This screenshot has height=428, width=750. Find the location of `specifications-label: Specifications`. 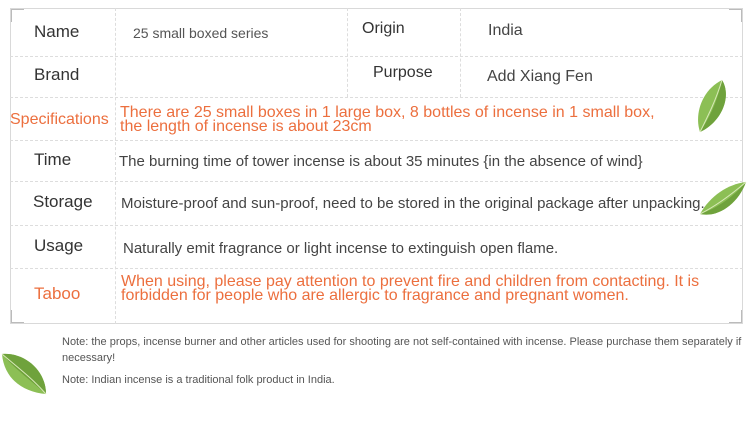

specifications-label: Specifications is located at coordinates (59, 119).